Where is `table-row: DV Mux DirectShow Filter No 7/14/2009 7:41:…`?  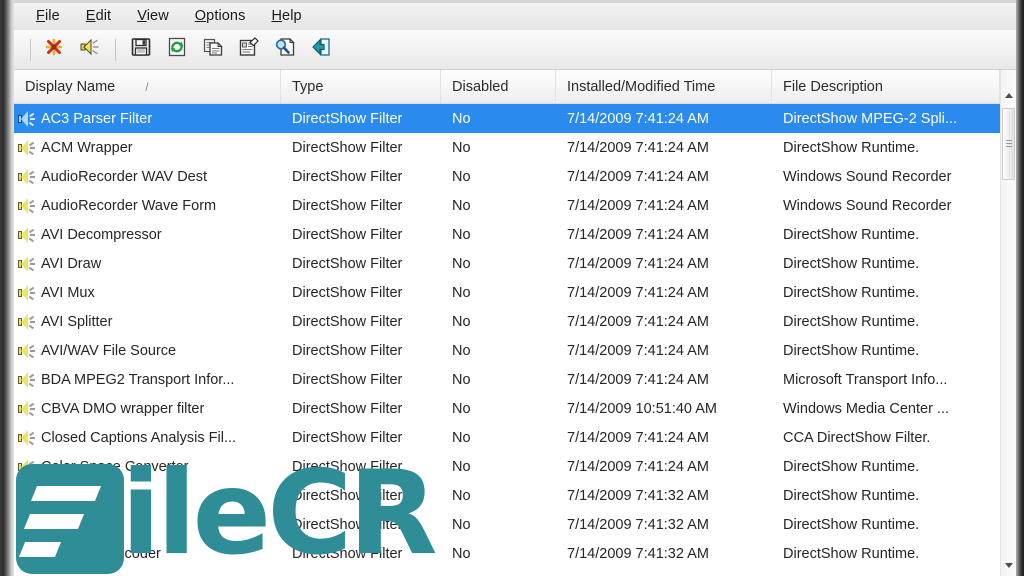
table-row: DV Mux DirectShow Filter No 7/14/2009 7:41:… is located at coordinates (507, 495).